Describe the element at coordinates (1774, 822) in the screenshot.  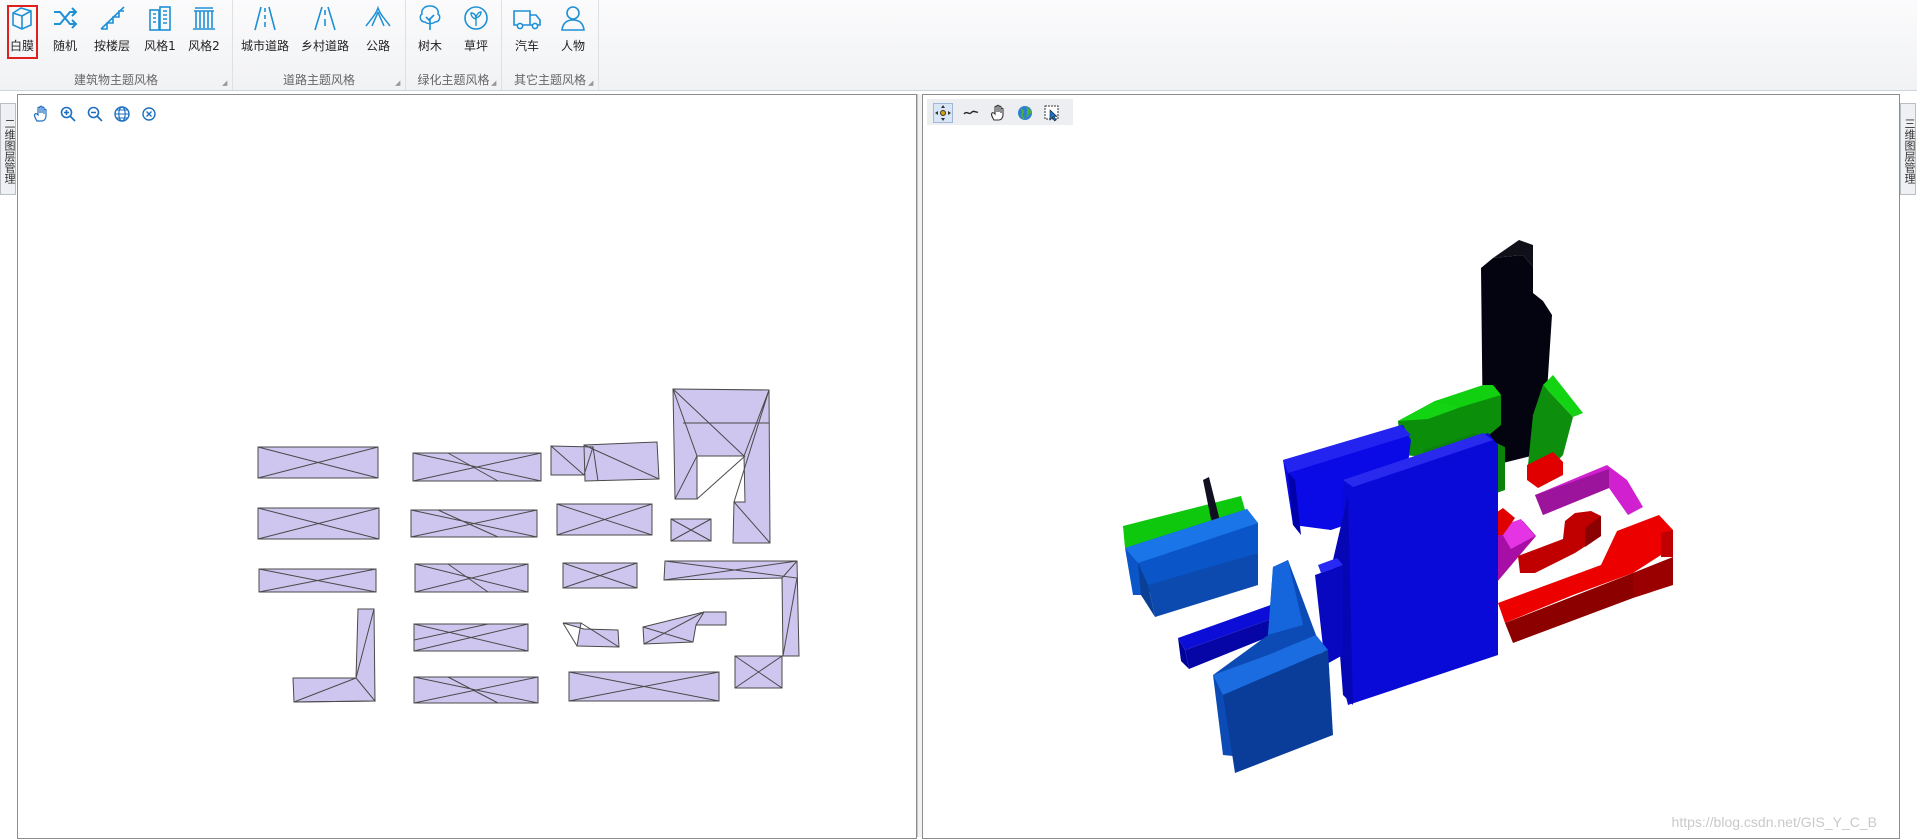
I see `watermark-text: https://blog.csdn.net/GIS_Y_C_B` at that location.